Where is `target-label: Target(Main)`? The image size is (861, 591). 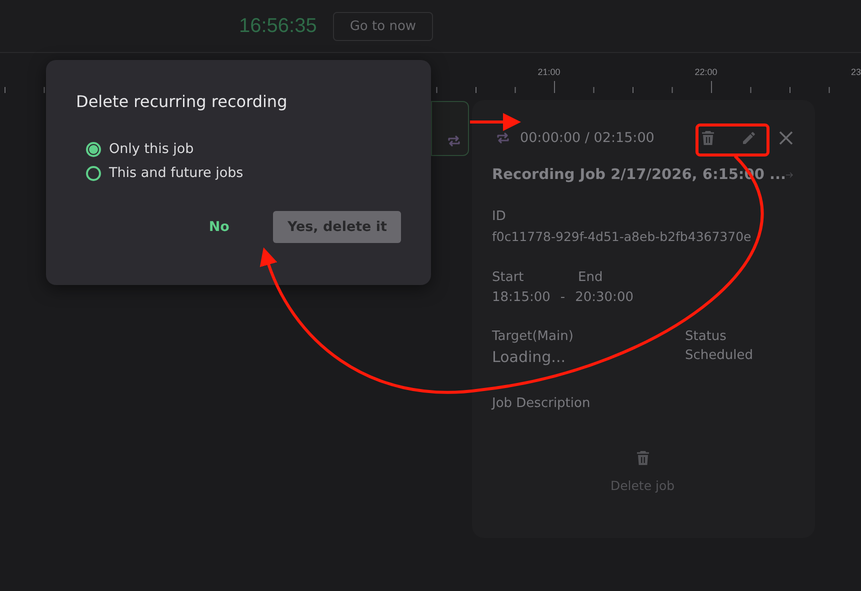 target-label: Target(Main) is located at coordinates (533, 336).